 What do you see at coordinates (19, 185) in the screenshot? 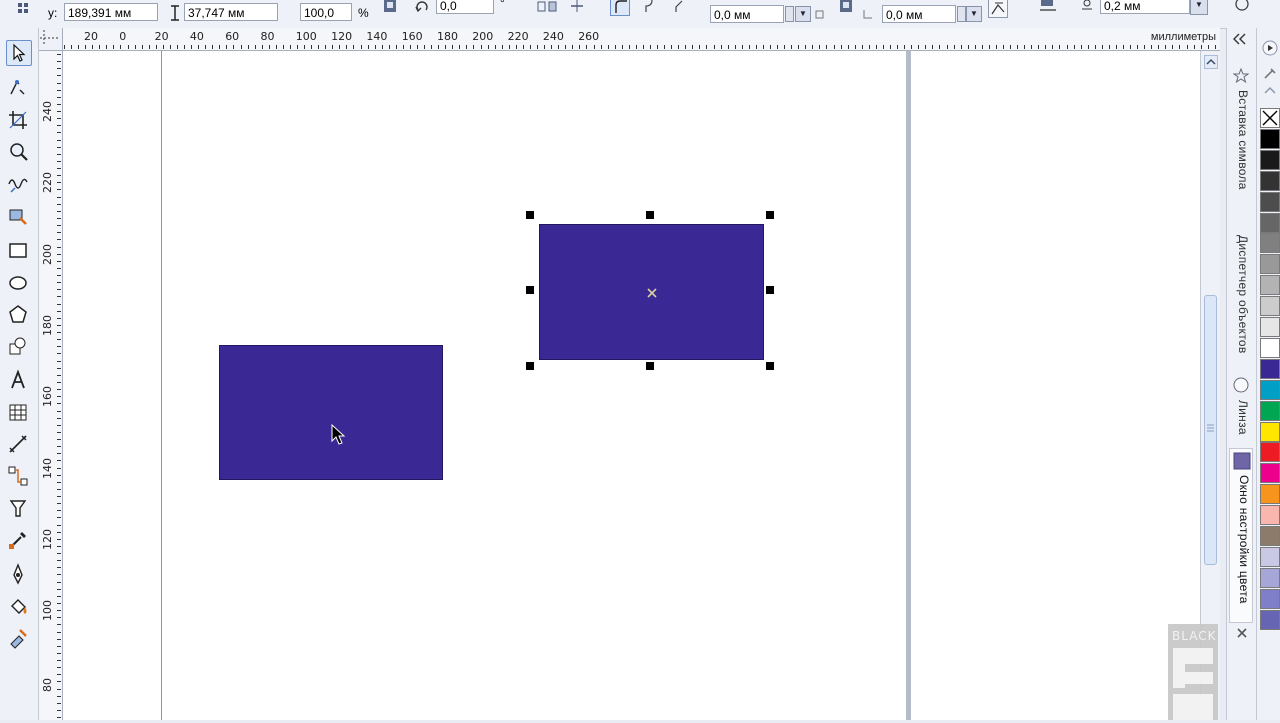
I see `freehand-tool` at bounding box center [19, 185].